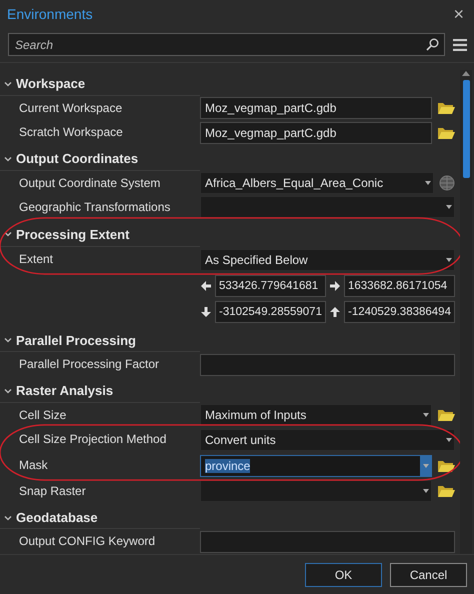 Image resolution: width=474 pixels, height=594 pixels. I want to click on section-header: Output Coordinates, so click(100, 159).